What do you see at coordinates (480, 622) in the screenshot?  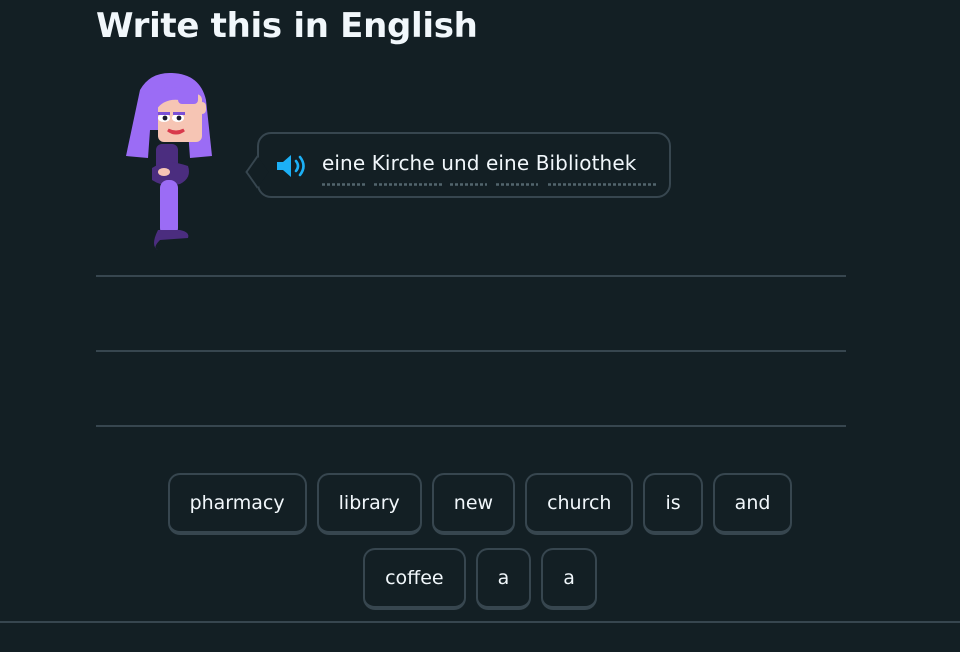 I see `footer-divider` at bounding box center [480, 622].